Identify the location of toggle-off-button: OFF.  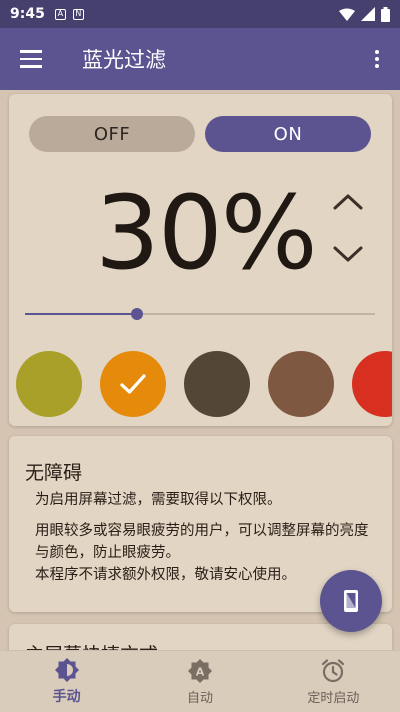
(112, 134).